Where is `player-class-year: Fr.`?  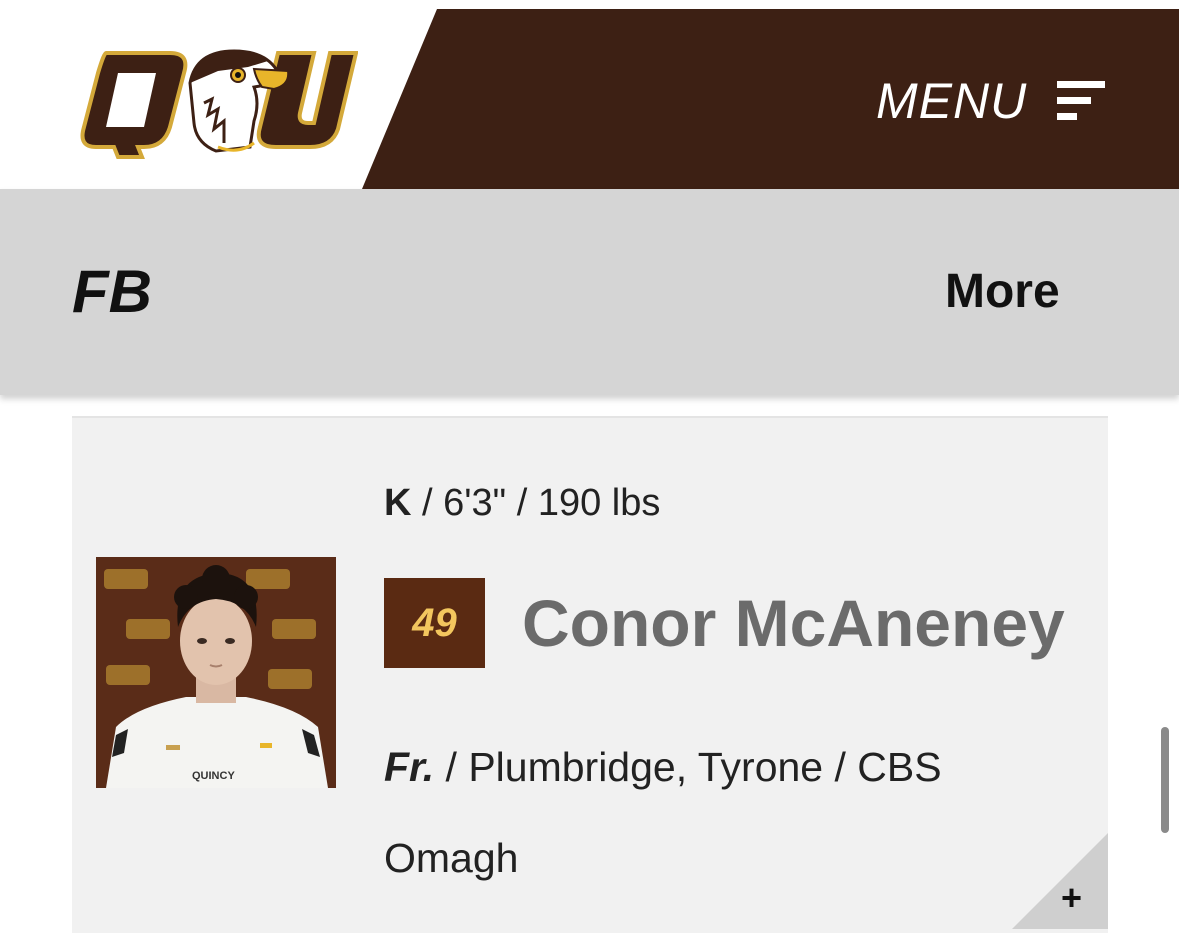
player-class-year: Fr. is located at coordinates (409, 767).